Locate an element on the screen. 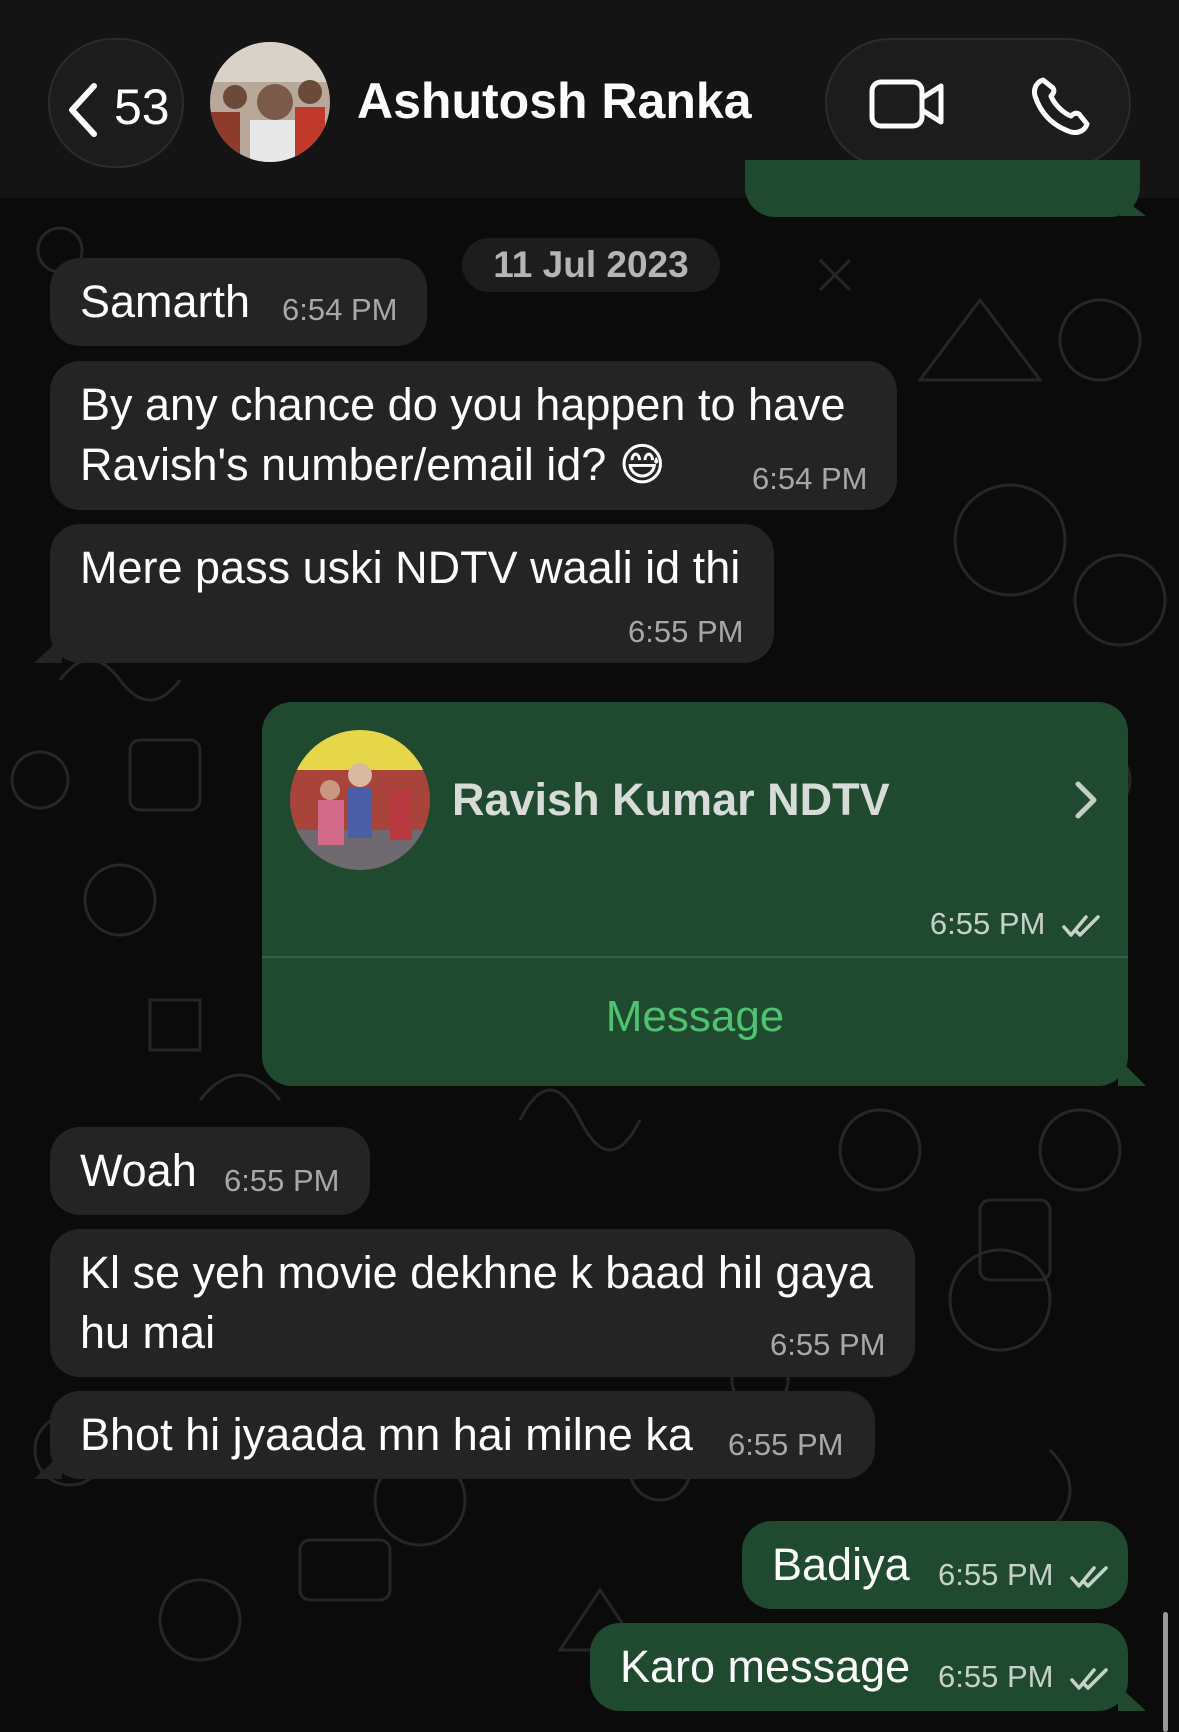 The image size is (1179, 1732). date-separator: 11 Jul 2023 is located at coordinates (591, 265).